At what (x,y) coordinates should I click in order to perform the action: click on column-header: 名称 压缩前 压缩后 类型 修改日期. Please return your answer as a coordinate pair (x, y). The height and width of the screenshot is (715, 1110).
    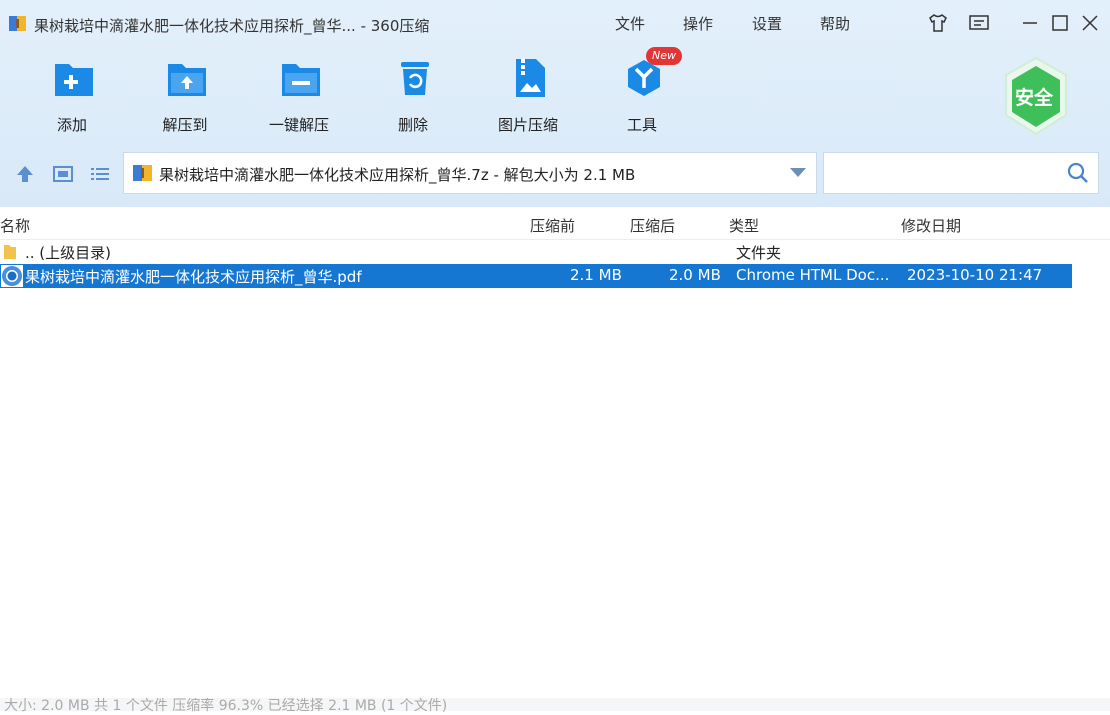
    Looking at the image, I should click on (555, 223).